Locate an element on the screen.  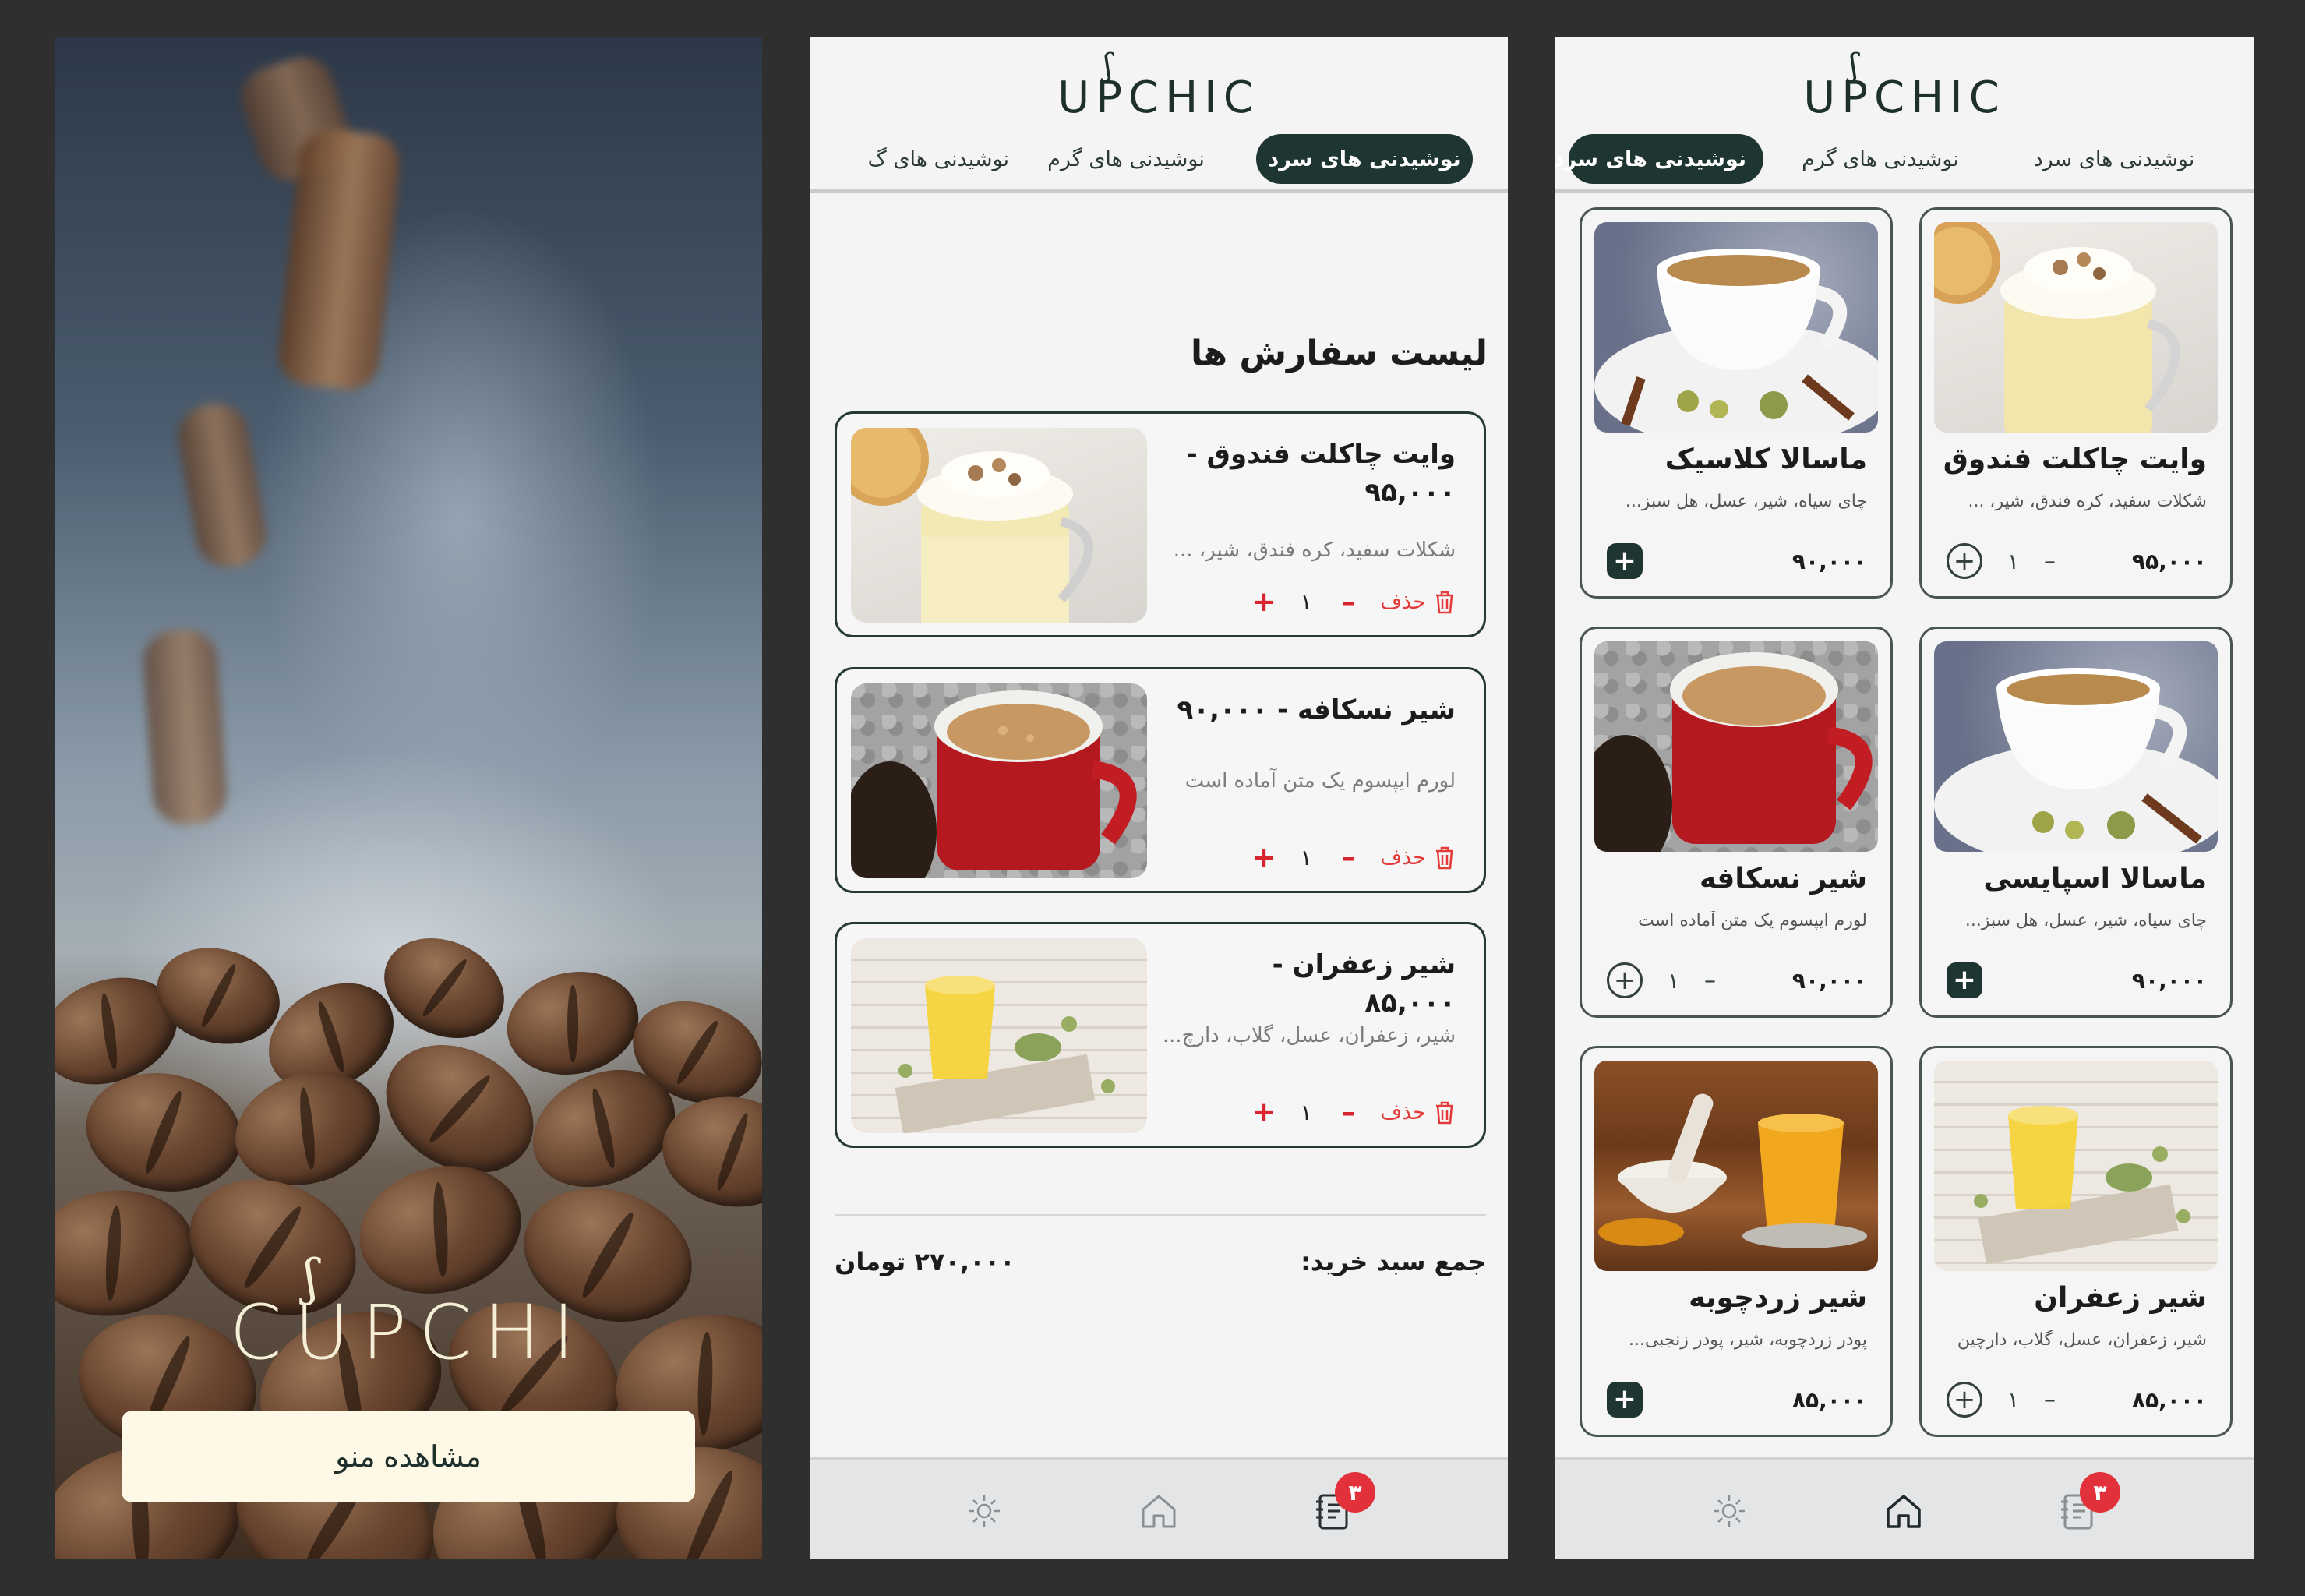
product-title: وایت چاکلت فندوق is located at coordinates (2075, 459).